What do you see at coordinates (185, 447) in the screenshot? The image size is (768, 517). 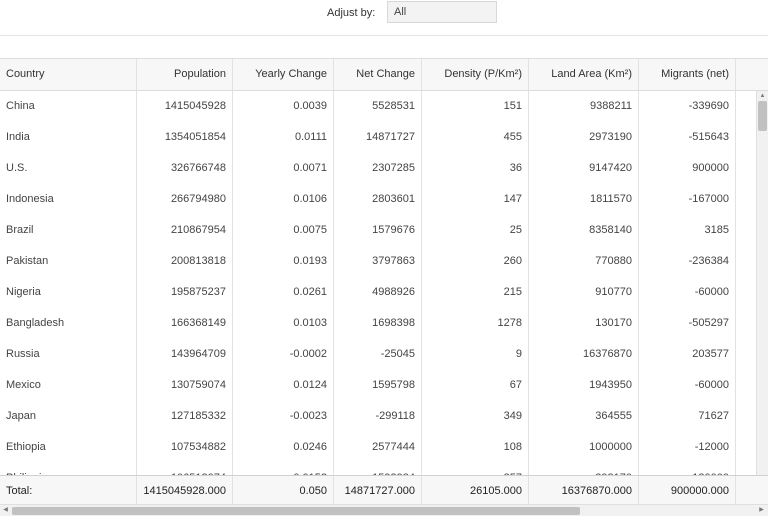 I see `table-cell: 107534882` at bounding box center [185, 447].